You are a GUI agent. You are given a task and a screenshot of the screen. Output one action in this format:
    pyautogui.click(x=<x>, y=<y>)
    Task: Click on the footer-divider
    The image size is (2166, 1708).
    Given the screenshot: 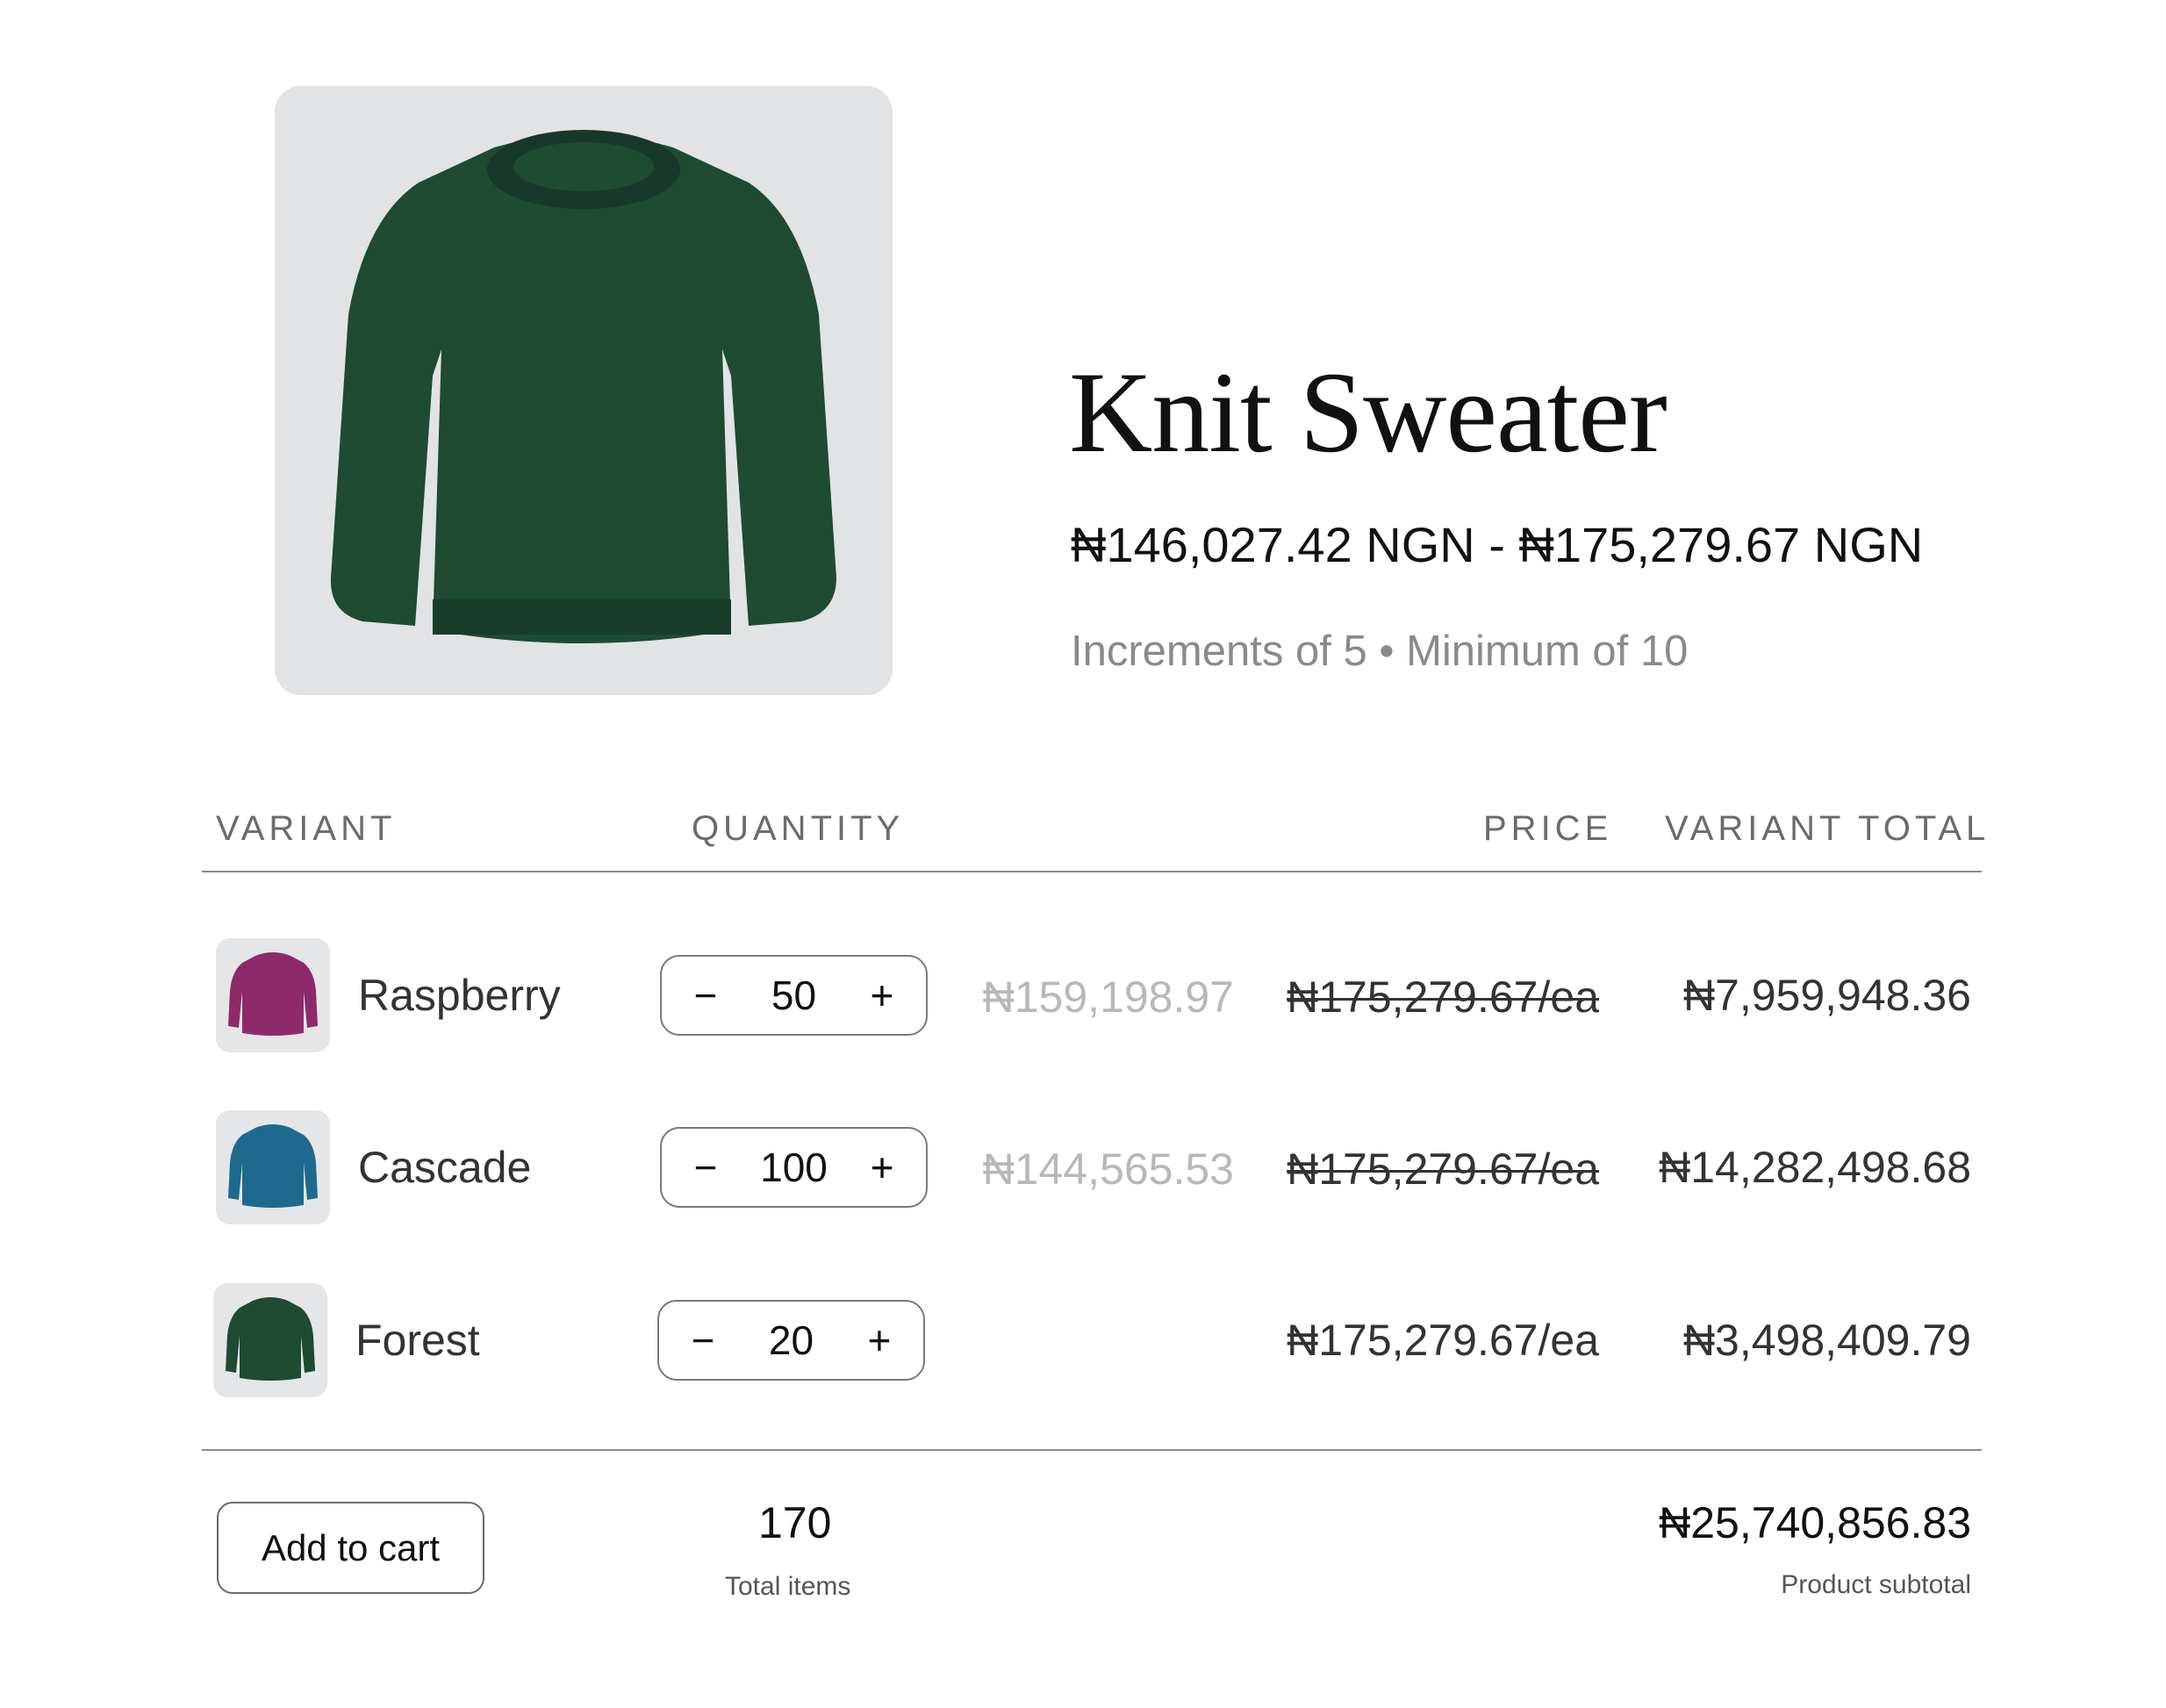 What is the action you would take?
    pyautogui.click(x=1092, y=1450)
    